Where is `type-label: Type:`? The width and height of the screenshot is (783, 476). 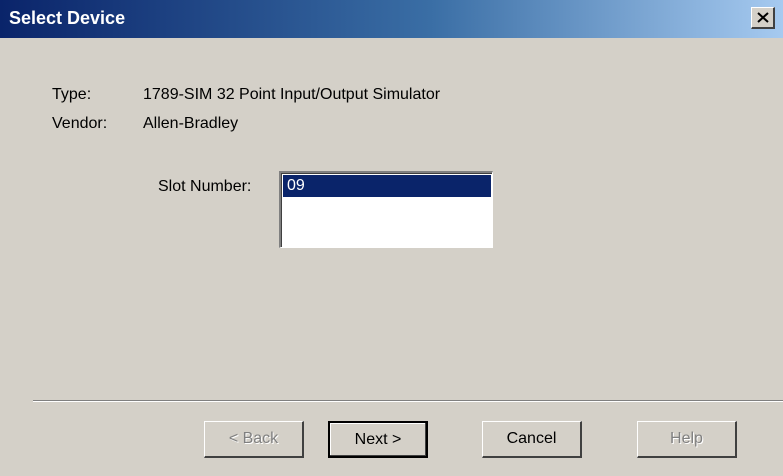 type-label: Type: is located at coordinates (72, 94).